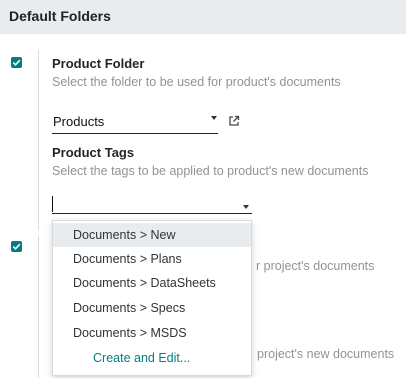 This screenshot has width=406, height=378. Describe the element at coordinates (52, 204) in the screenshot. I see `text-cursor` at that location.